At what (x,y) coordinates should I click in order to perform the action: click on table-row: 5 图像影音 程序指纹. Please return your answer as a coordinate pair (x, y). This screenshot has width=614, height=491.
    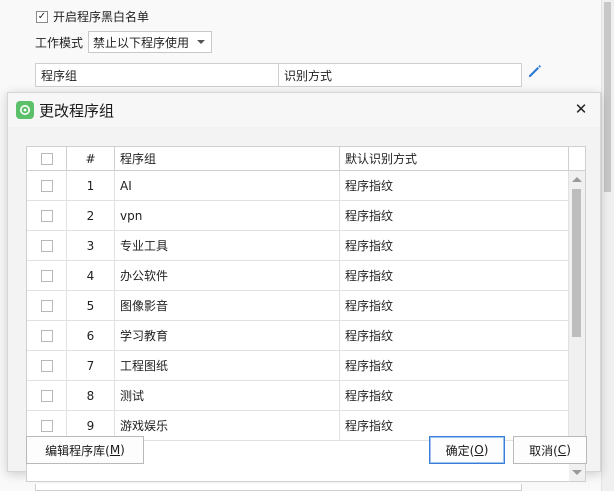
    Looking at the image, I should click on (298, 306).